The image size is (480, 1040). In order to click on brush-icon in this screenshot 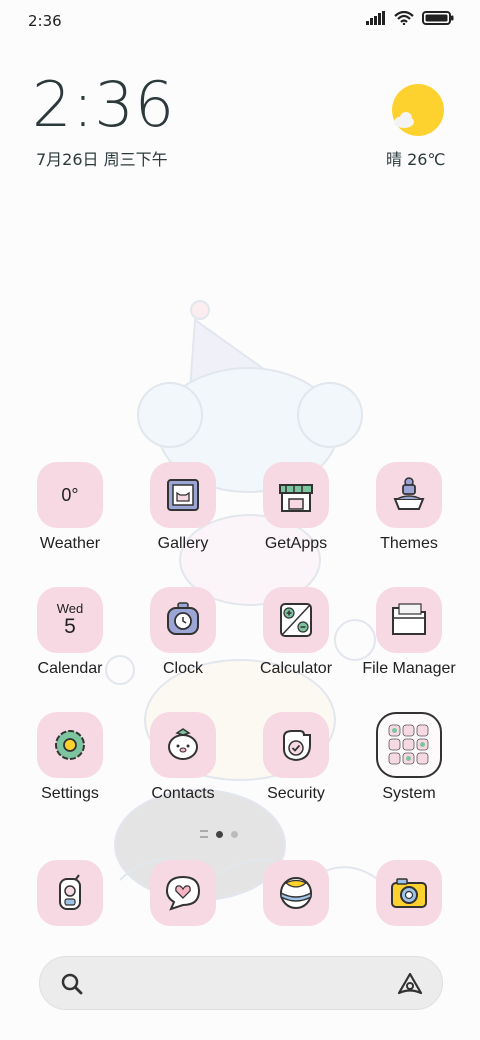, I will do `click(409, 493)`.